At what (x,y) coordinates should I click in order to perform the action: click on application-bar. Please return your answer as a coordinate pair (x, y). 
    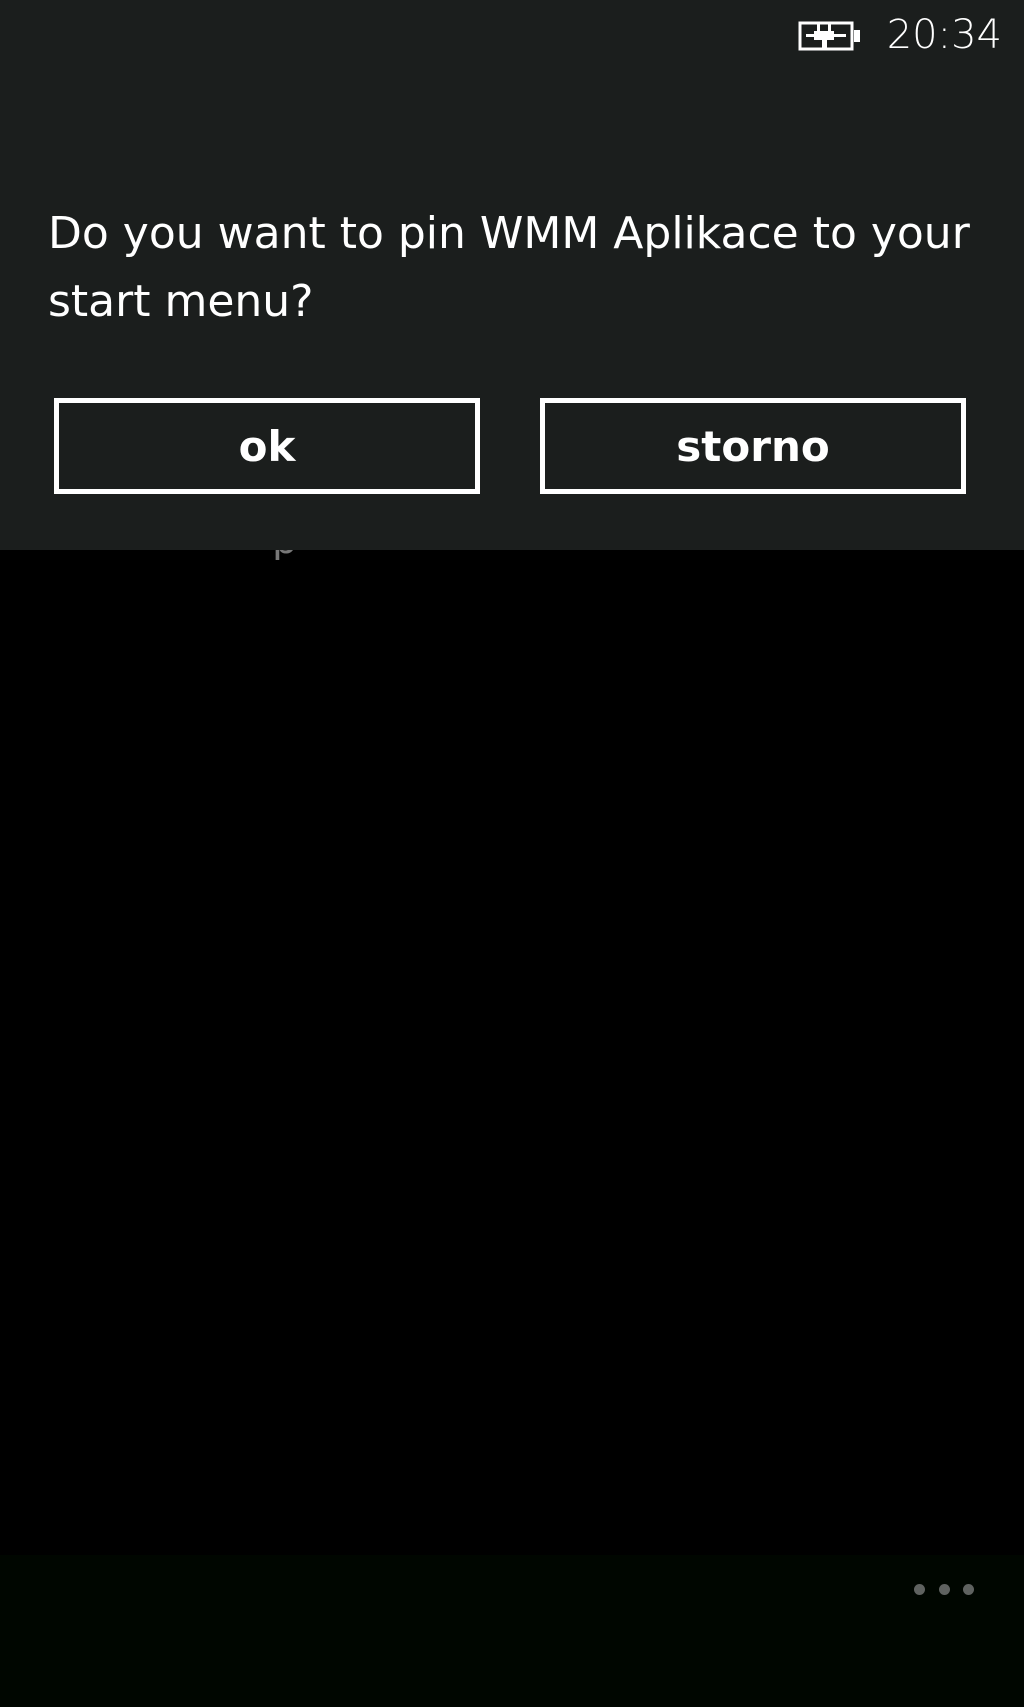
    Looking at the image, I should click on (512, 1631).